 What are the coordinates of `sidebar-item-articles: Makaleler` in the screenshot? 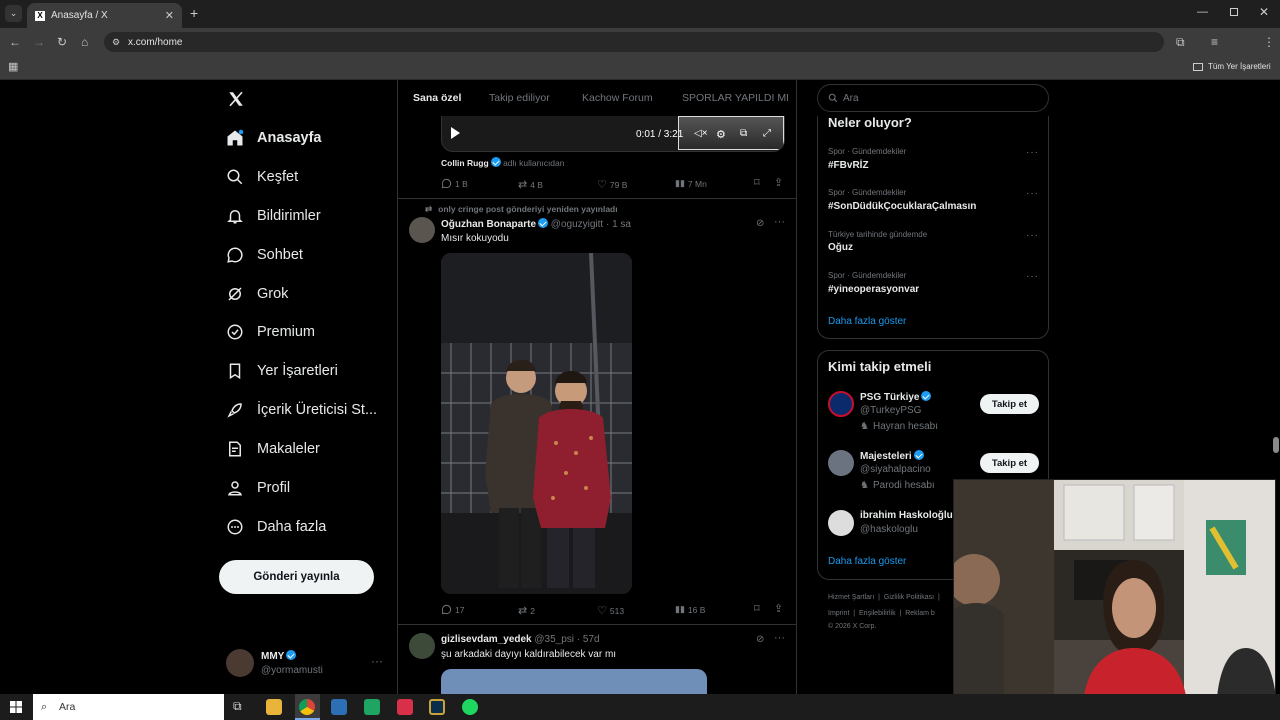 It's located at (273, 449).